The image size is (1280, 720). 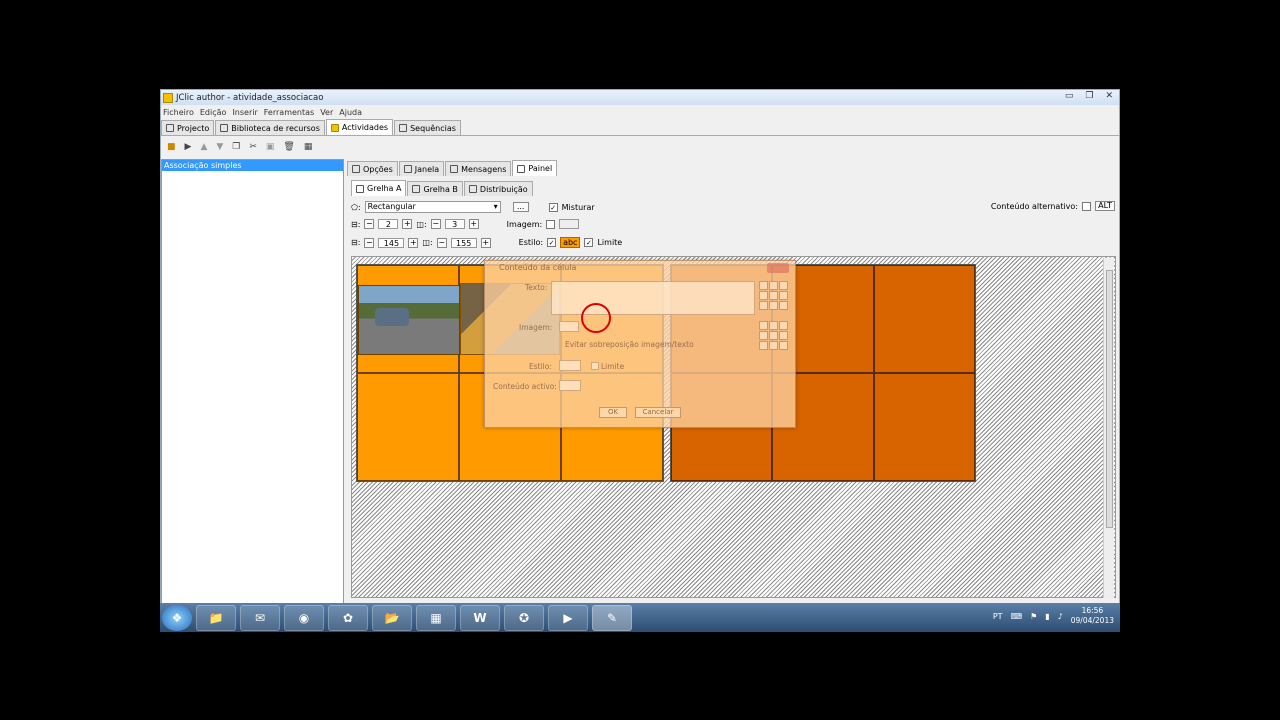 What do you see at coordinates (589, 242) in the screenshot?
I see `limite-checkbox: ✓` at bounding box center [589, 242].